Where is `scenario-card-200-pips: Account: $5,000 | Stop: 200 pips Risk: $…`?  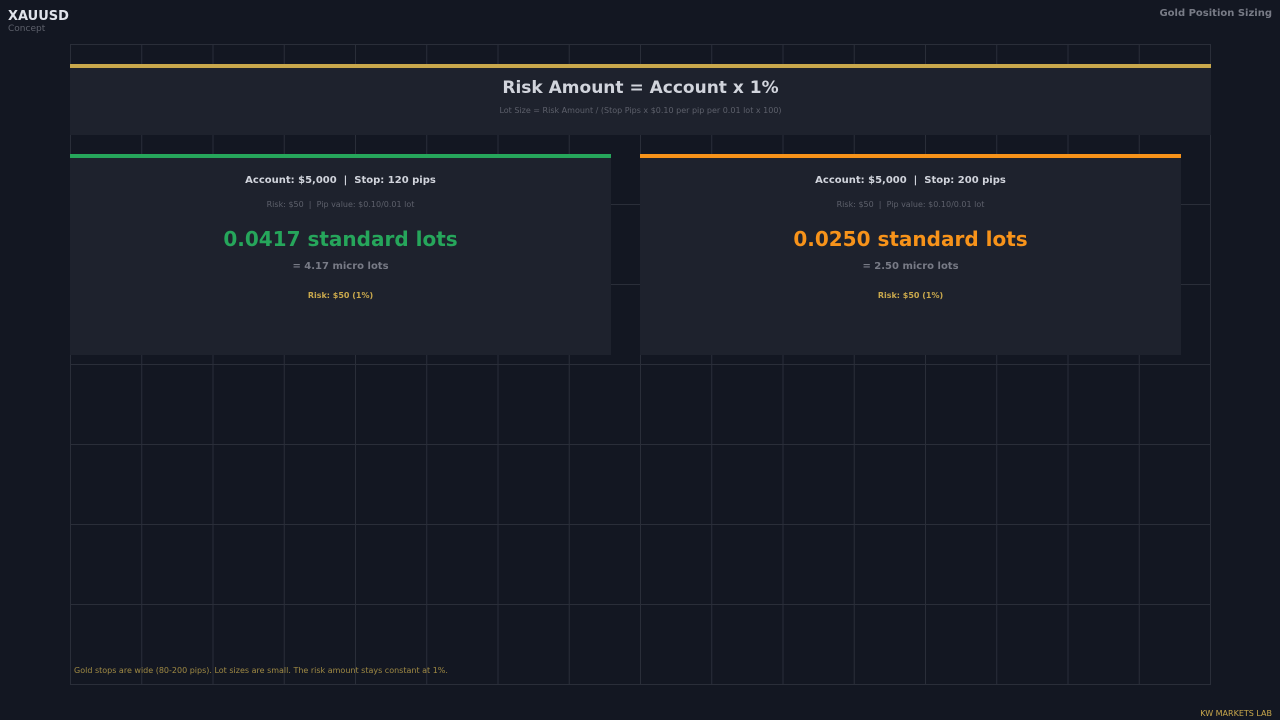
scenario-card-200-pips: Account: $5,000 | Stop: 200 pips Risk: $… is located at coordinates (910, 254).